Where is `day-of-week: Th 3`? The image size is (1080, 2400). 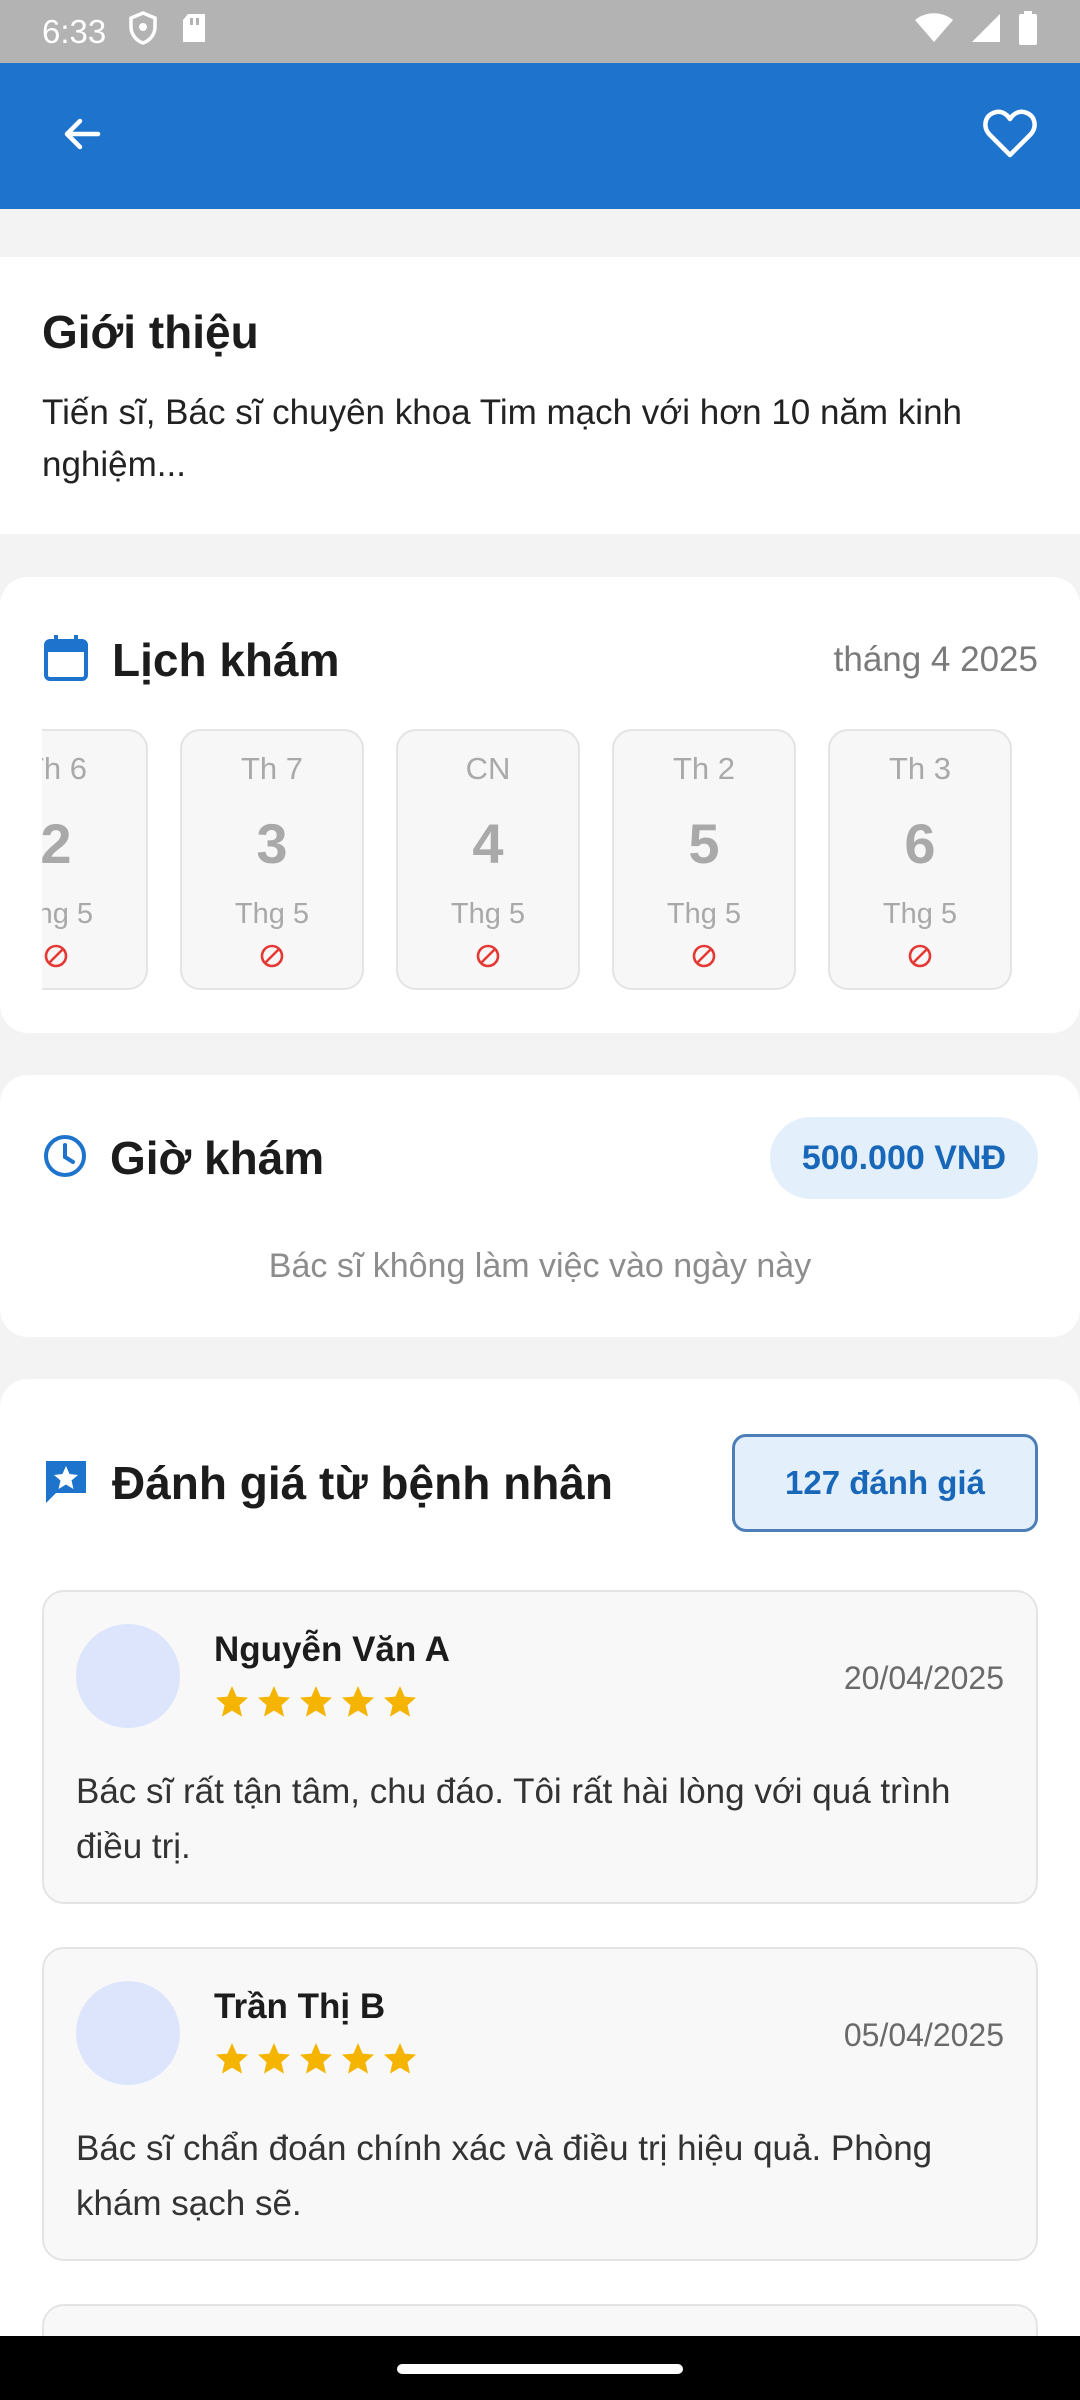
day-of-week: Th 3 is located at coordinates (920, 768).